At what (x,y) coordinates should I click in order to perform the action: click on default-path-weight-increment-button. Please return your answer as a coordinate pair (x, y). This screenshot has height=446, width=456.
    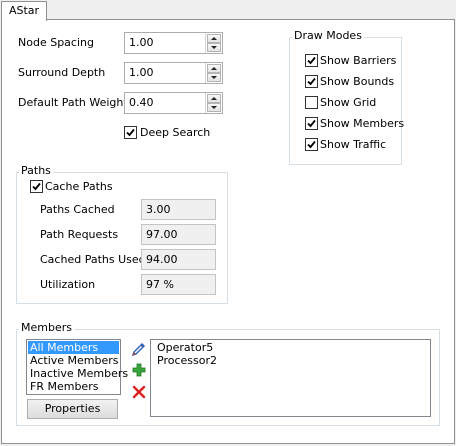
    Looking at the image, I should click on (214, 98).